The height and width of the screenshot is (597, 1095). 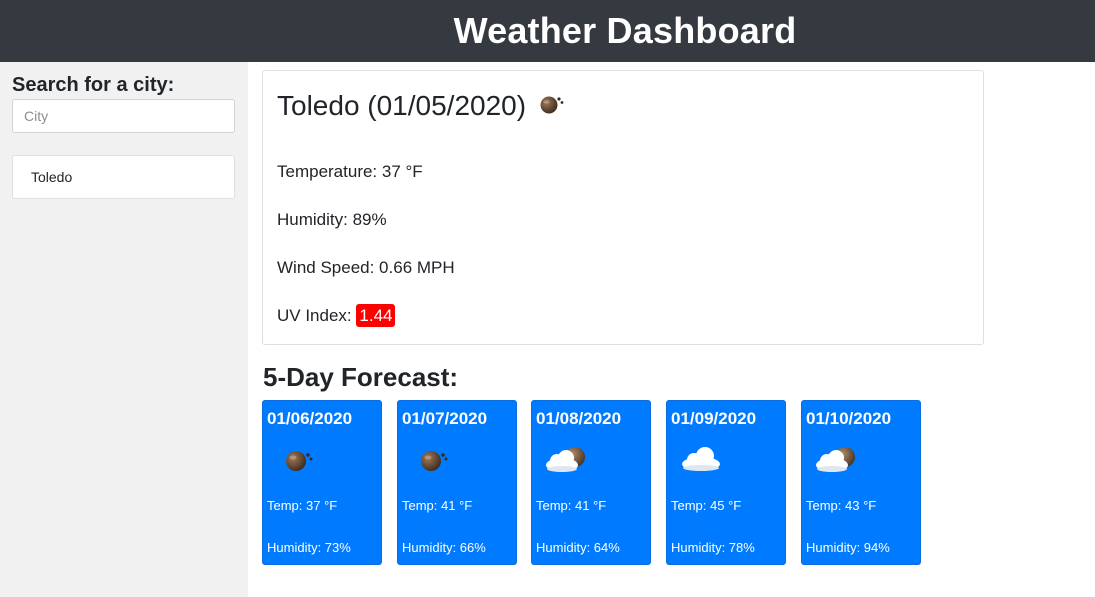 What do you see at coordinates (578, 547) in the screenshot?
I see `forecast-humidity: Humidity: 64%` at bounding box center [578, 547].